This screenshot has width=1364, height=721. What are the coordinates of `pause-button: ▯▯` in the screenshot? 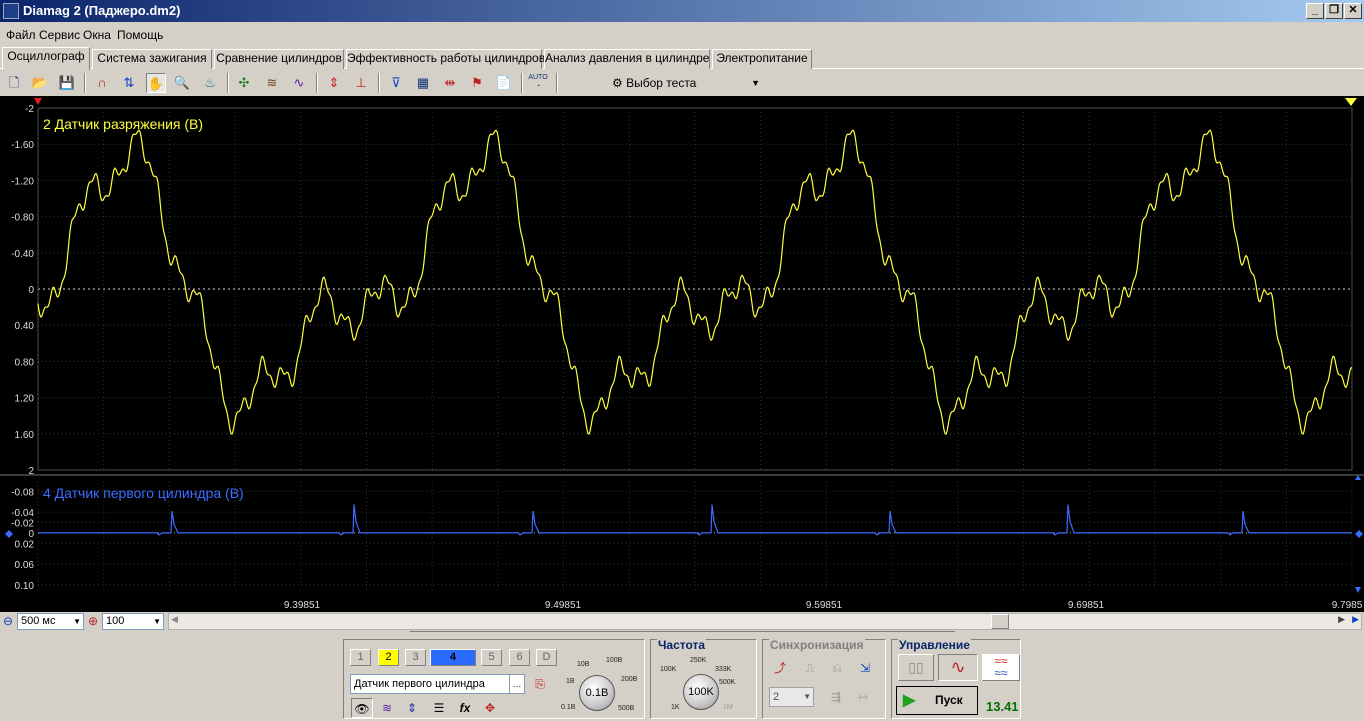 It's located at (916, 667).